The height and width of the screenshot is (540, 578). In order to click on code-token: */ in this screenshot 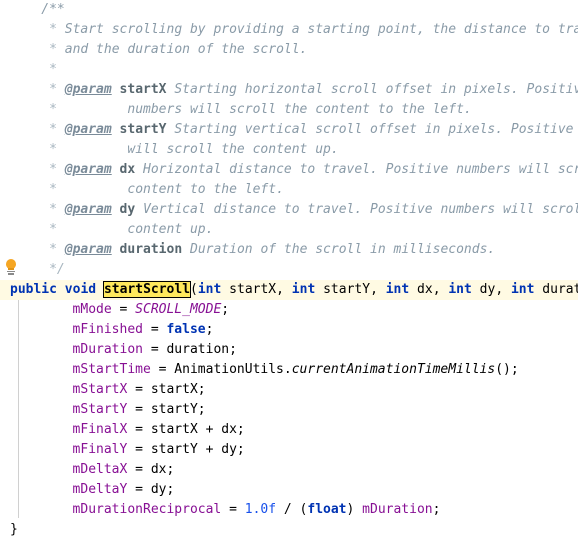, I will do `click(53, 269)`.